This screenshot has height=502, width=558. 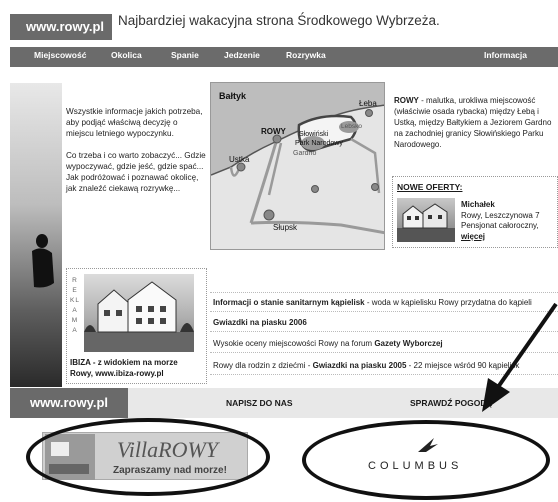 I want to click on contact-link: NAPISZ DO NAS, so click(x=259, y=403).